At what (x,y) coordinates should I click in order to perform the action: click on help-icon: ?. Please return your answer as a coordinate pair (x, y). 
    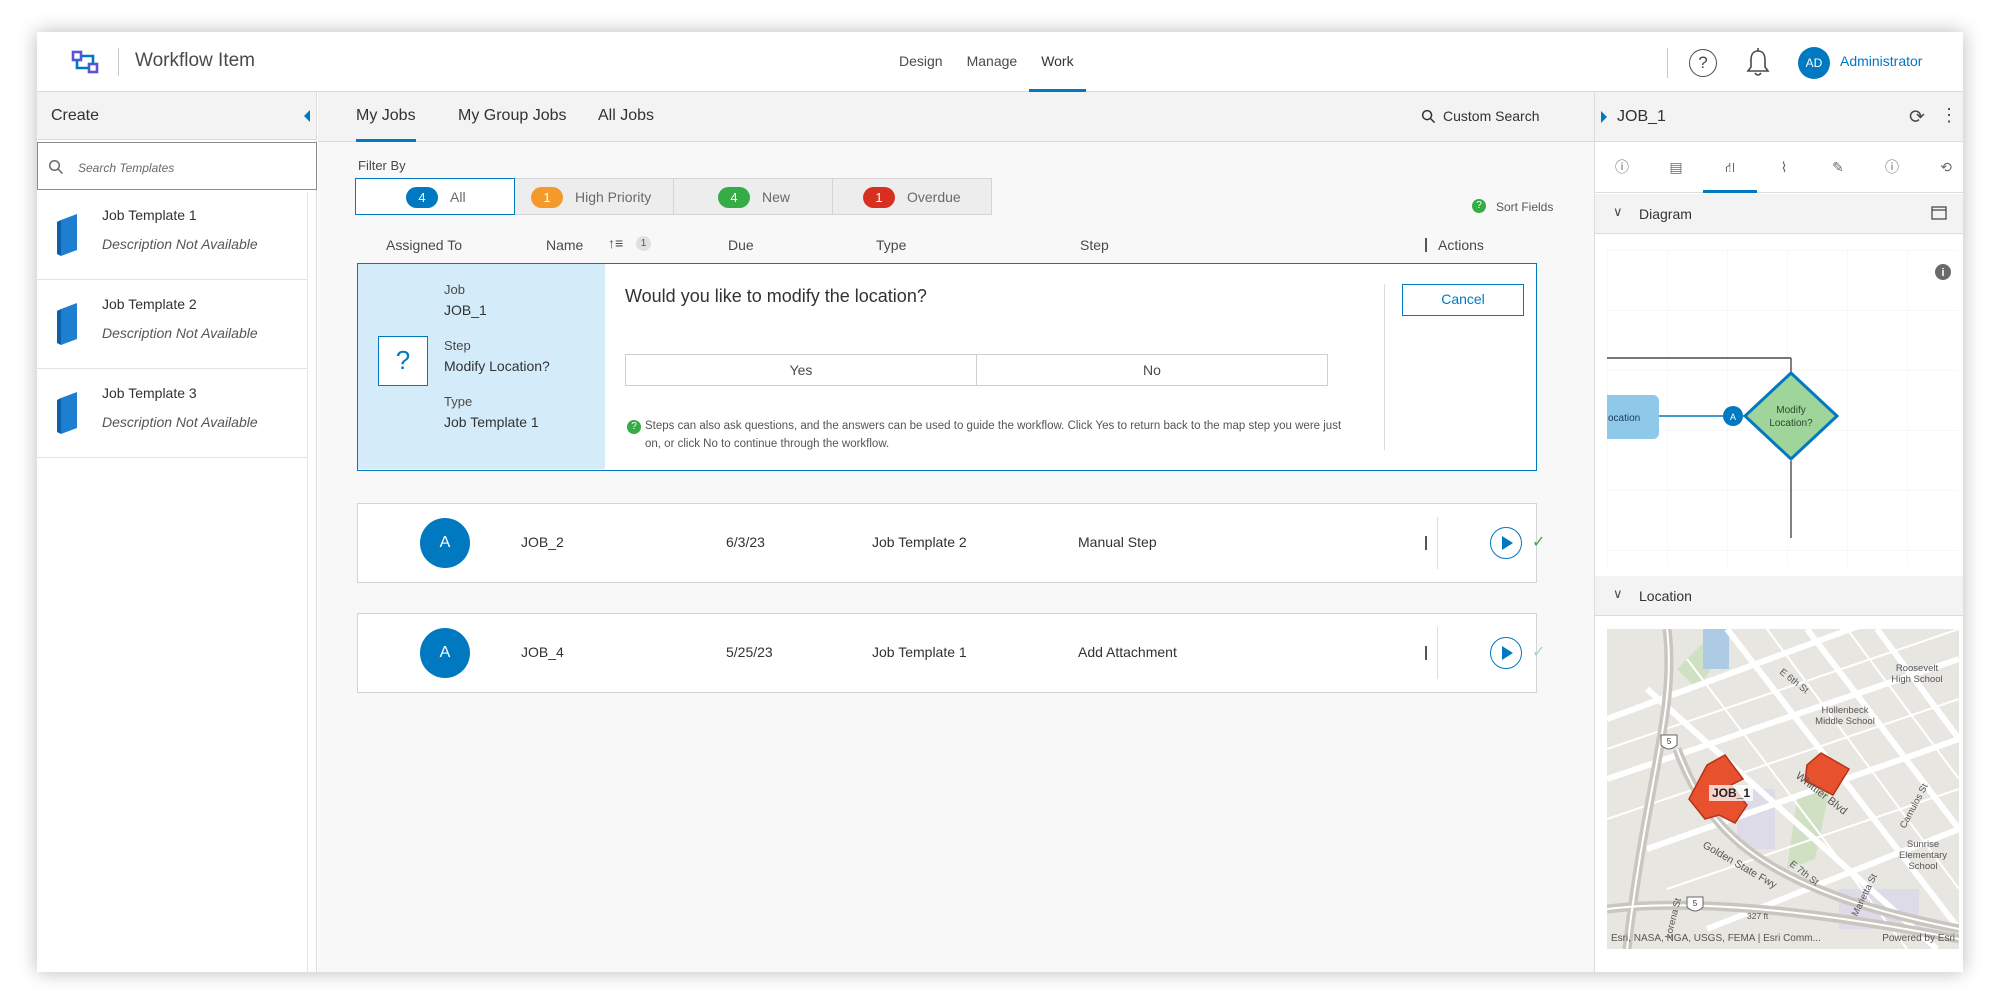
    Looking at the image, I should click on (1703, 63).